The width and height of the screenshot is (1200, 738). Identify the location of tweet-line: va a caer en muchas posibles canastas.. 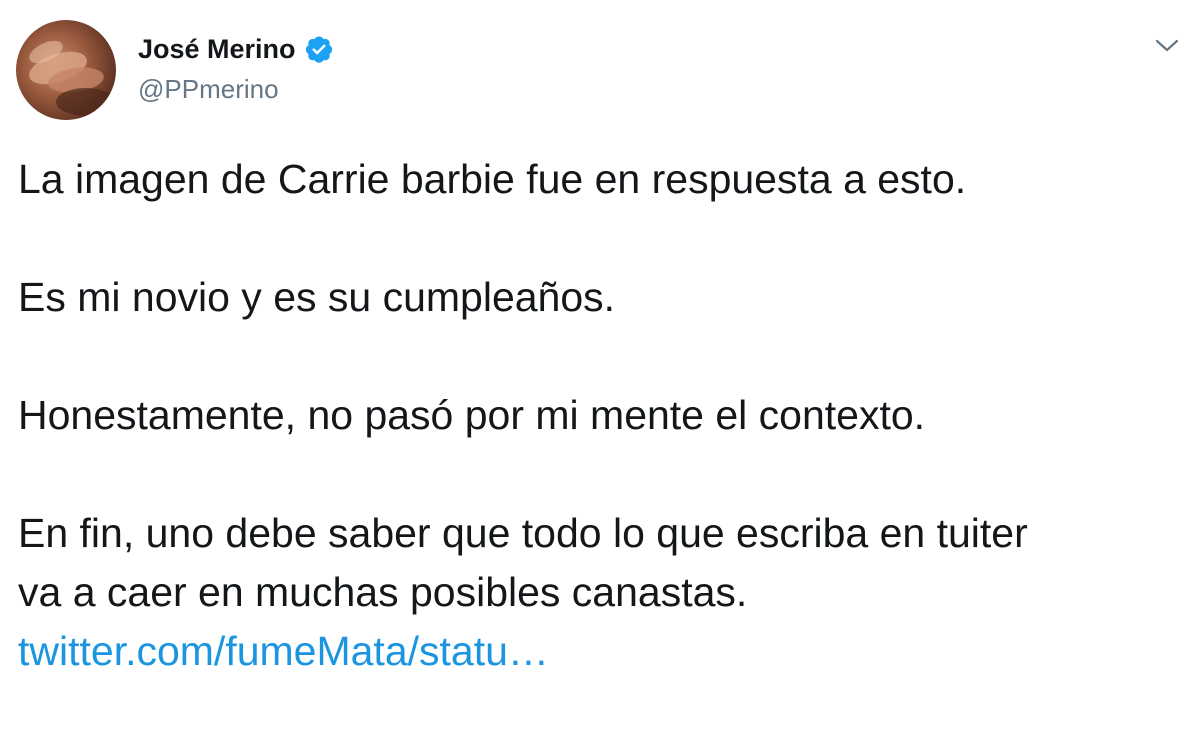
(383, 592).